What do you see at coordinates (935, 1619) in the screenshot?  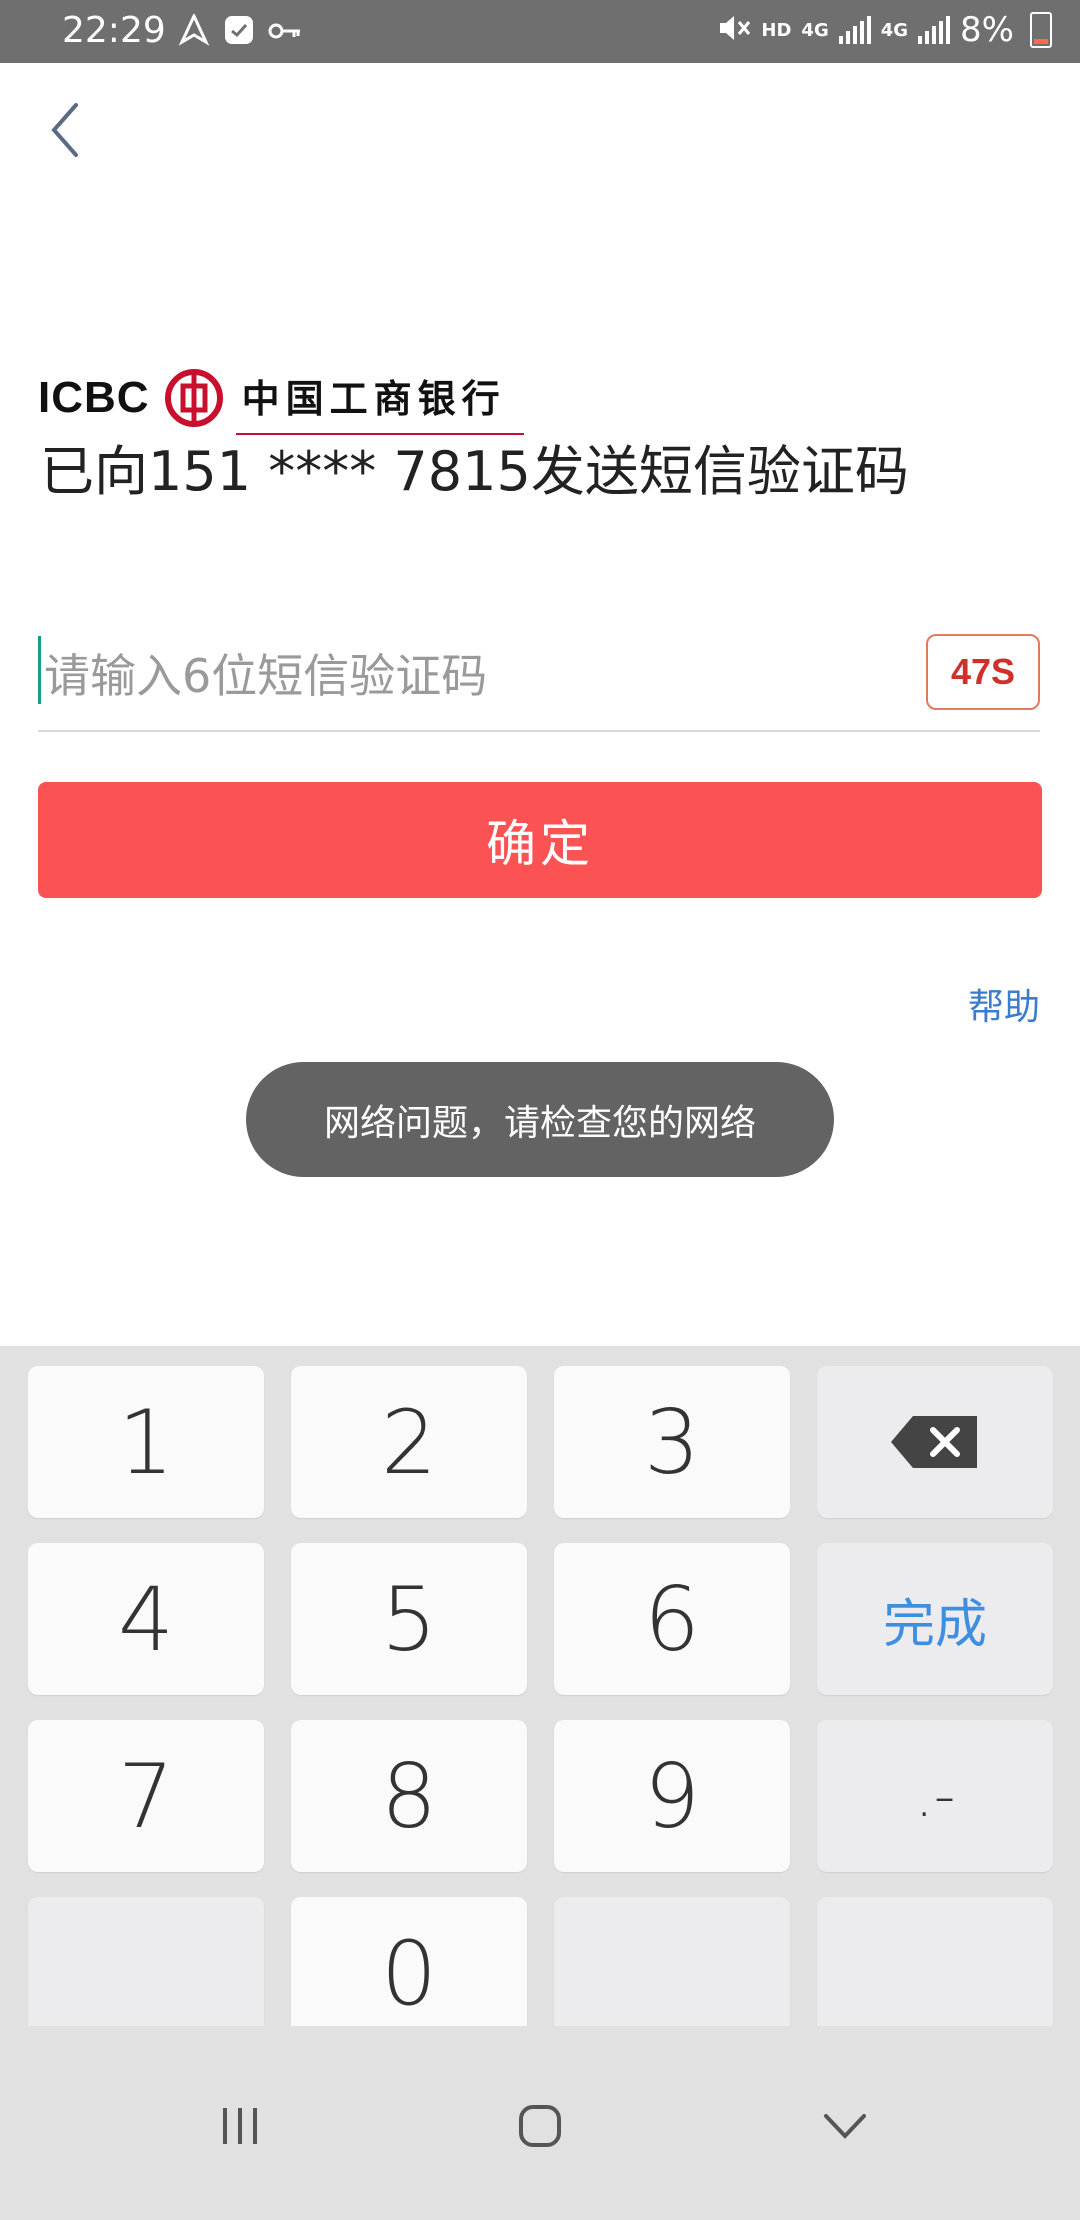 I see `done-key: 完成` at bounding box center [935, 1619].